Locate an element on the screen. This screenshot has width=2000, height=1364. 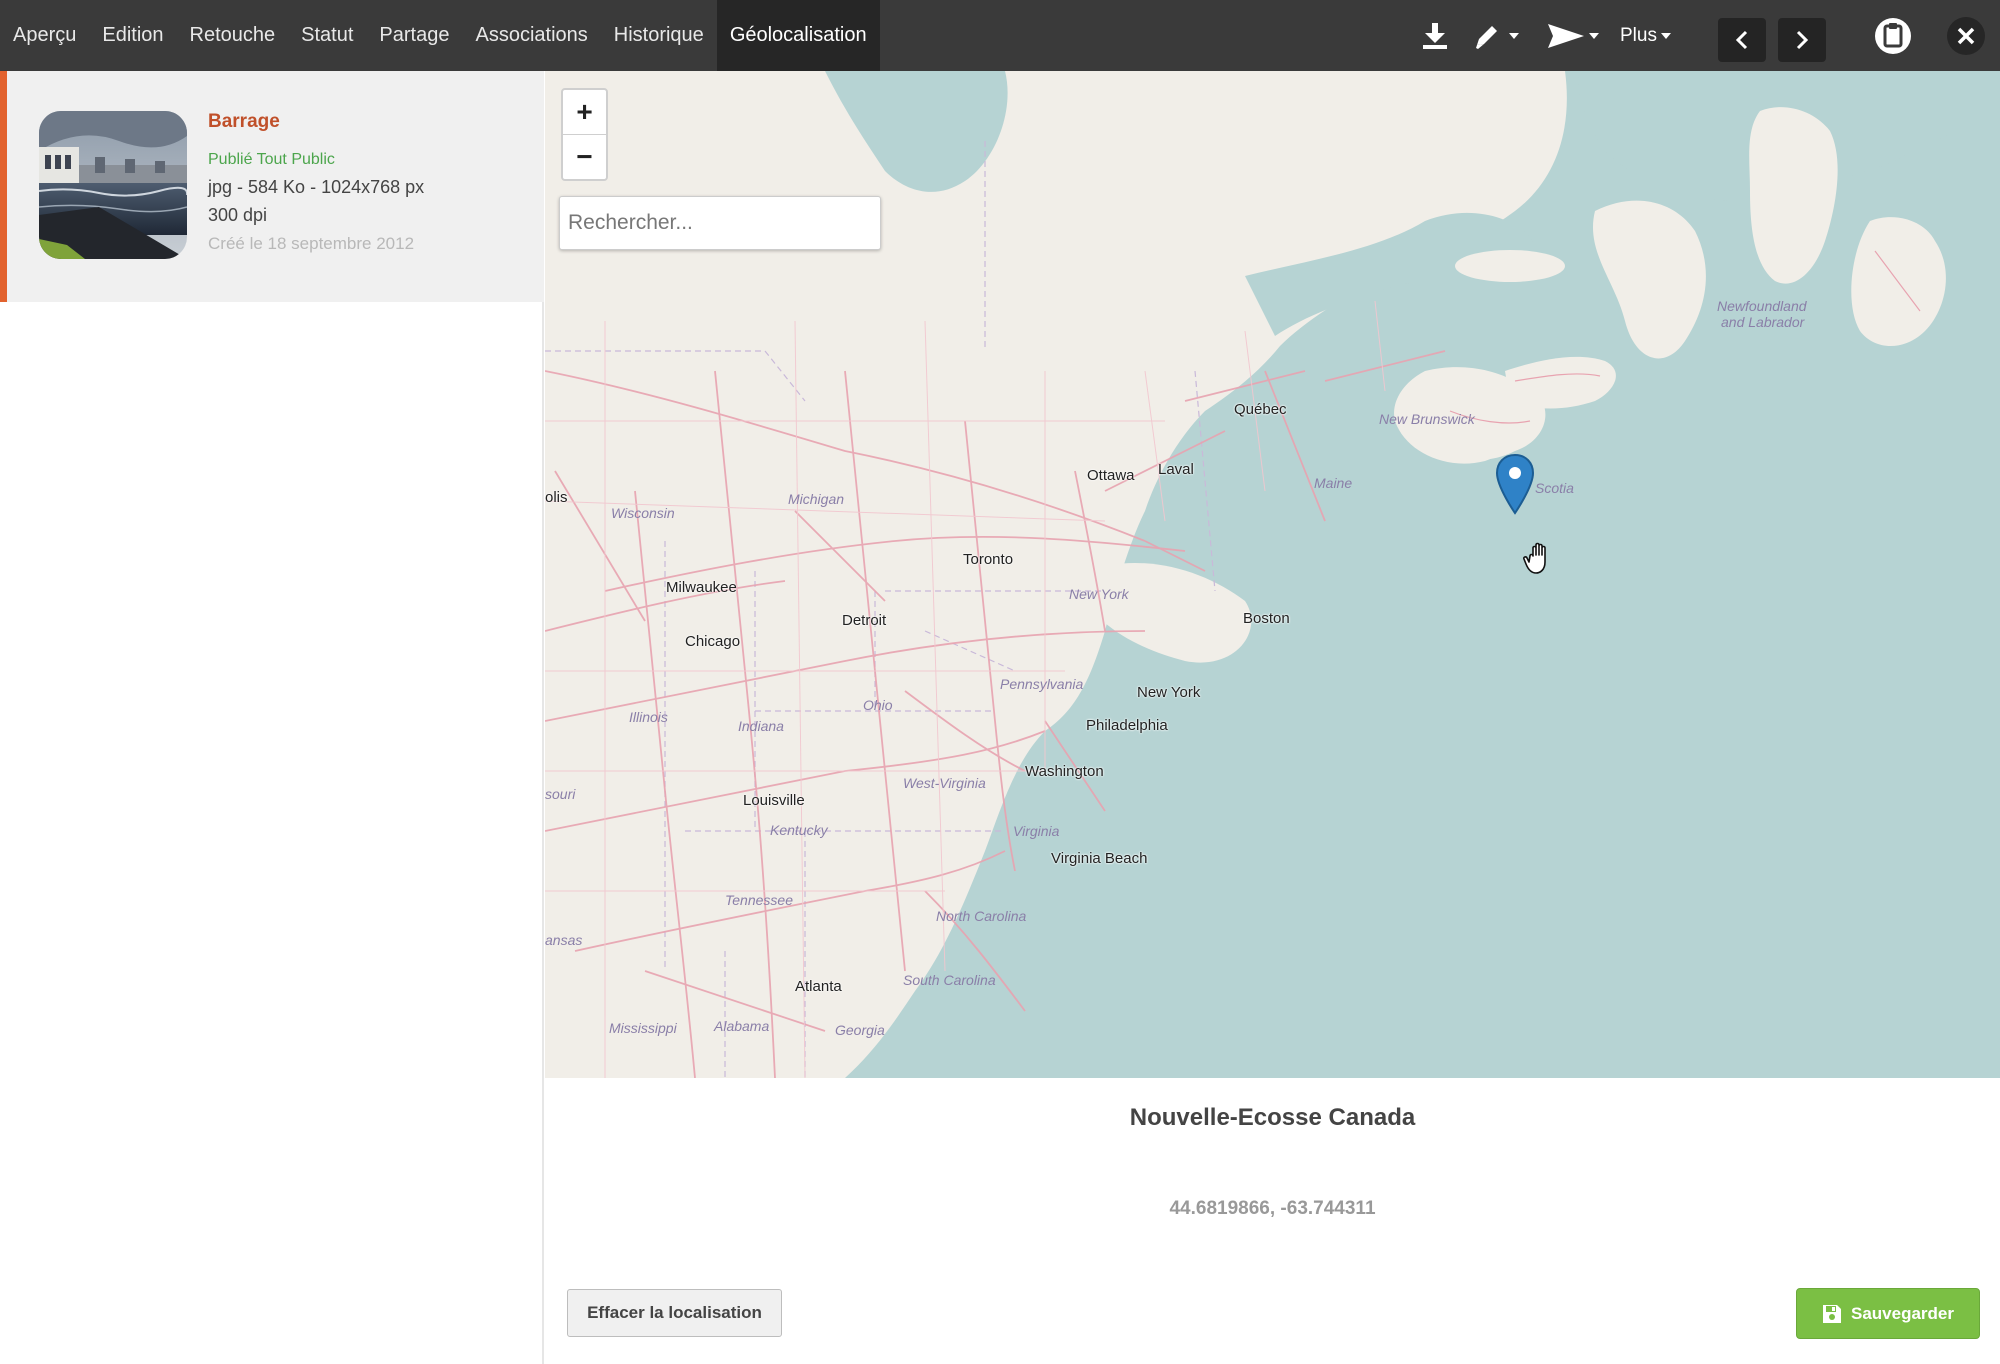
map-label: Virginia Beach is located at coordinates (1099, 858).